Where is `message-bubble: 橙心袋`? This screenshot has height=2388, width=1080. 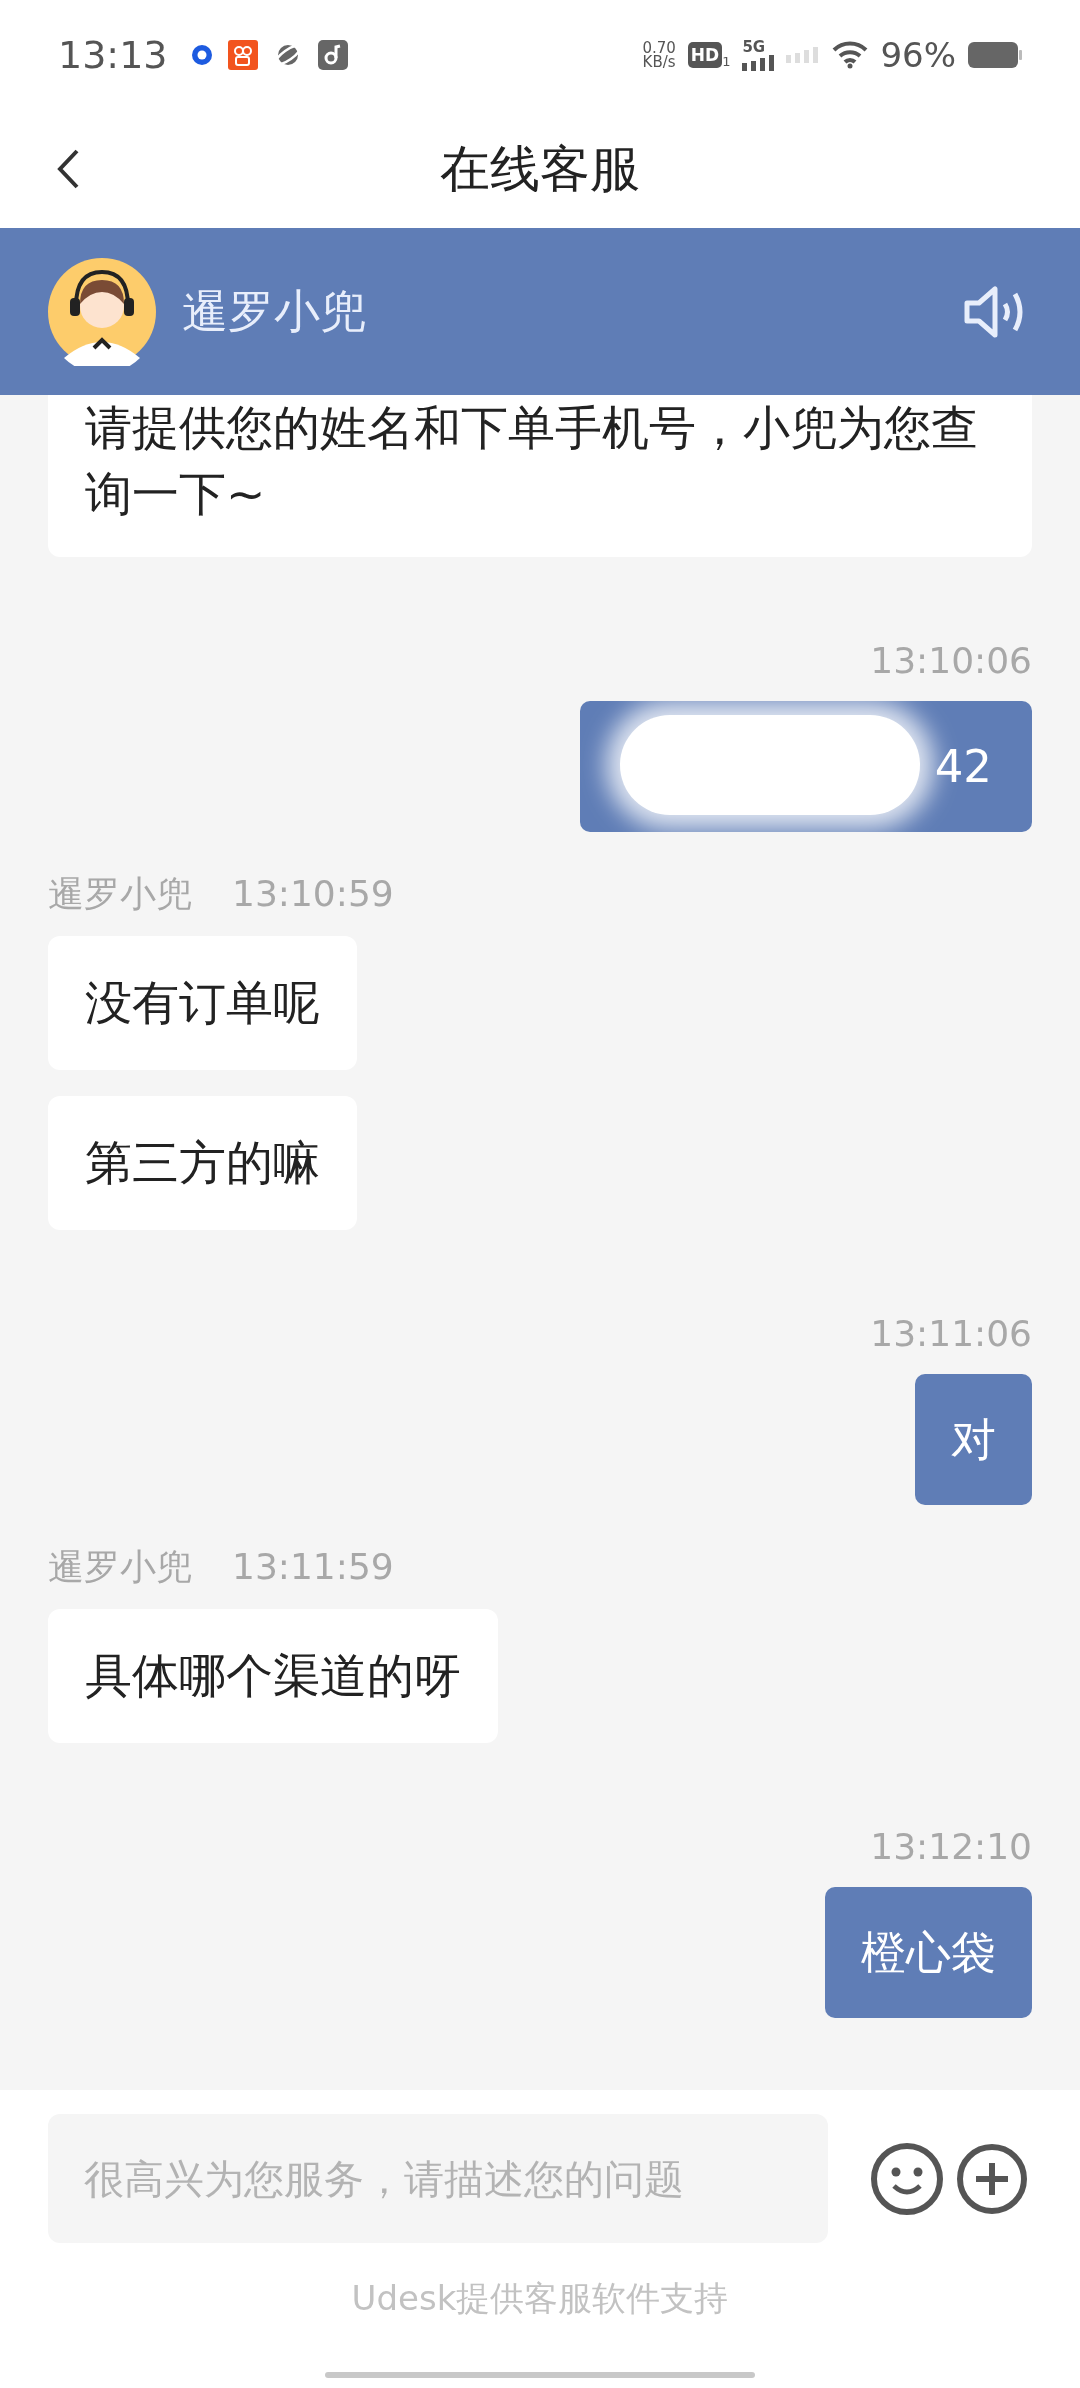 message-bubble: 橙心袋 is located at coordinates (928, 1952).